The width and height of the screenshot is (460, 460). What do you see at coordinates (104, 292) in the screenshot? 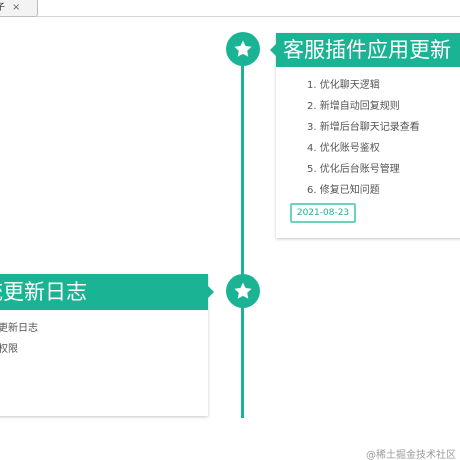
I see `card-title-container: 统更新日志` at bounding box center [104, 292].